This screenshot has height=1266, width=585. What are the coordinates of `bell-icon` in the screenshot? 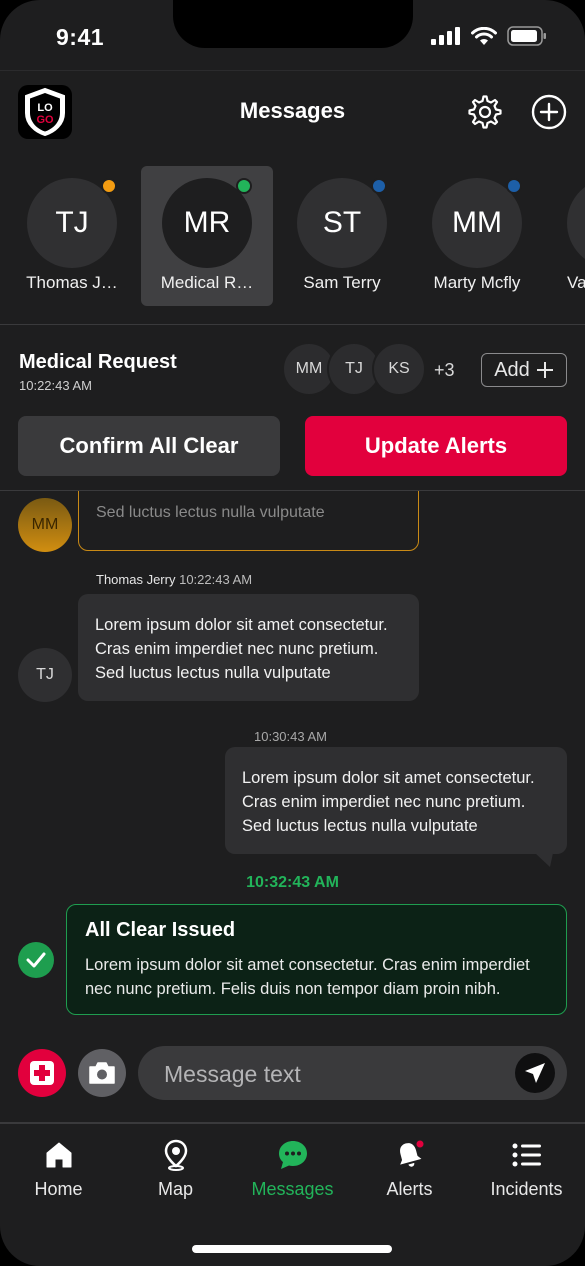 It's located at (411, 1153).